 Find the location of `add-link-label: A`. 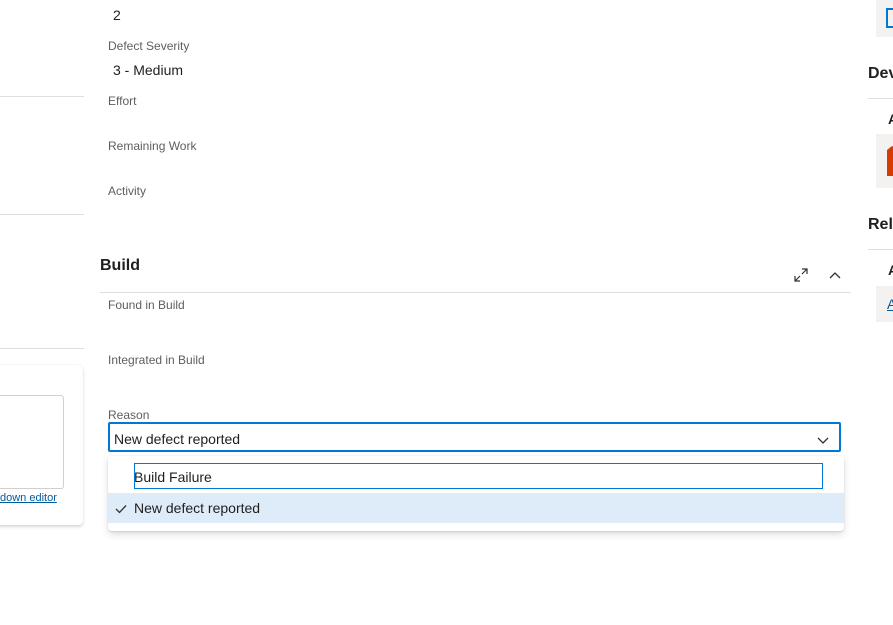

add-link-label: A is located at coordinates (890, 119).